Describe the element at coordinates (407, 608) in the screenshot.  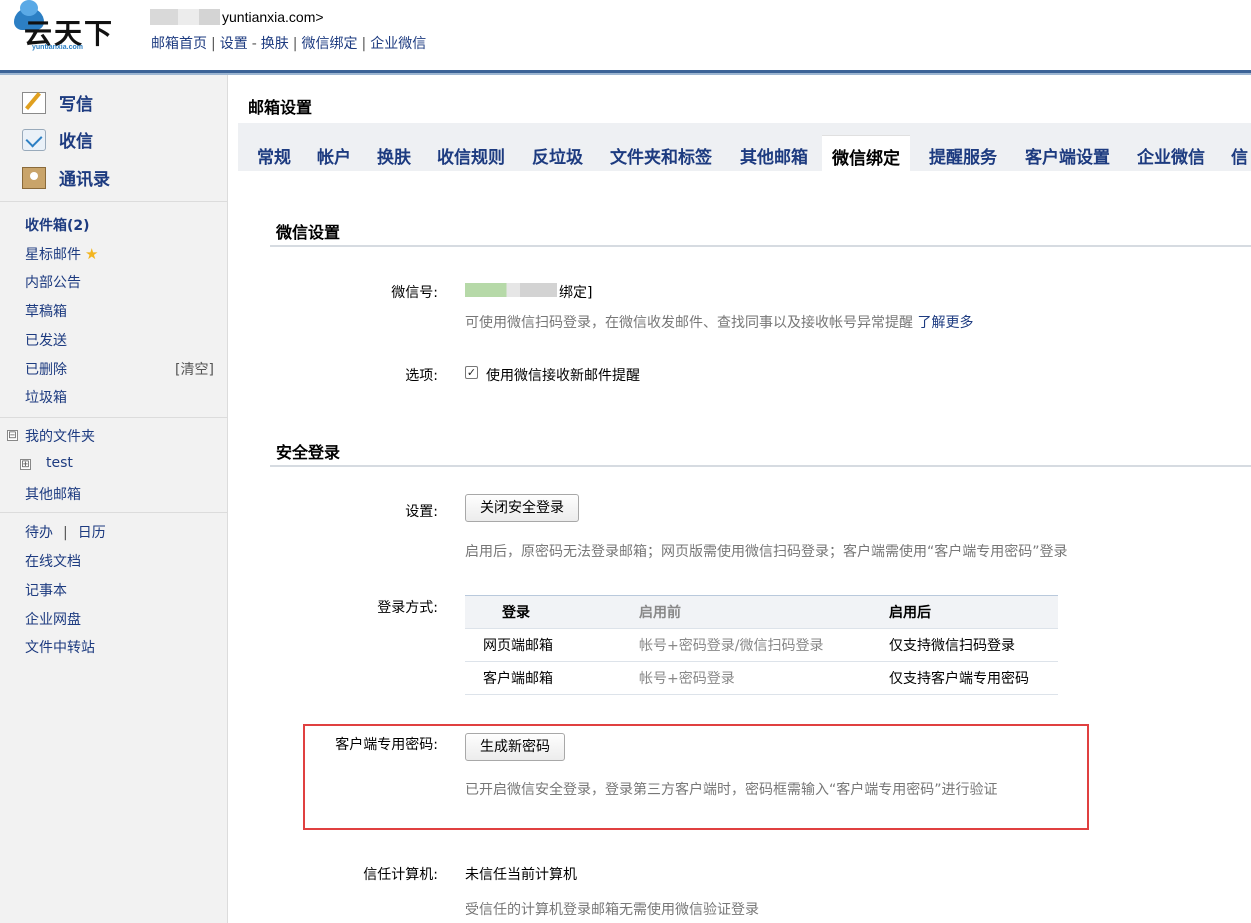
I see `login-mode-label: 登录方式:` at that location.